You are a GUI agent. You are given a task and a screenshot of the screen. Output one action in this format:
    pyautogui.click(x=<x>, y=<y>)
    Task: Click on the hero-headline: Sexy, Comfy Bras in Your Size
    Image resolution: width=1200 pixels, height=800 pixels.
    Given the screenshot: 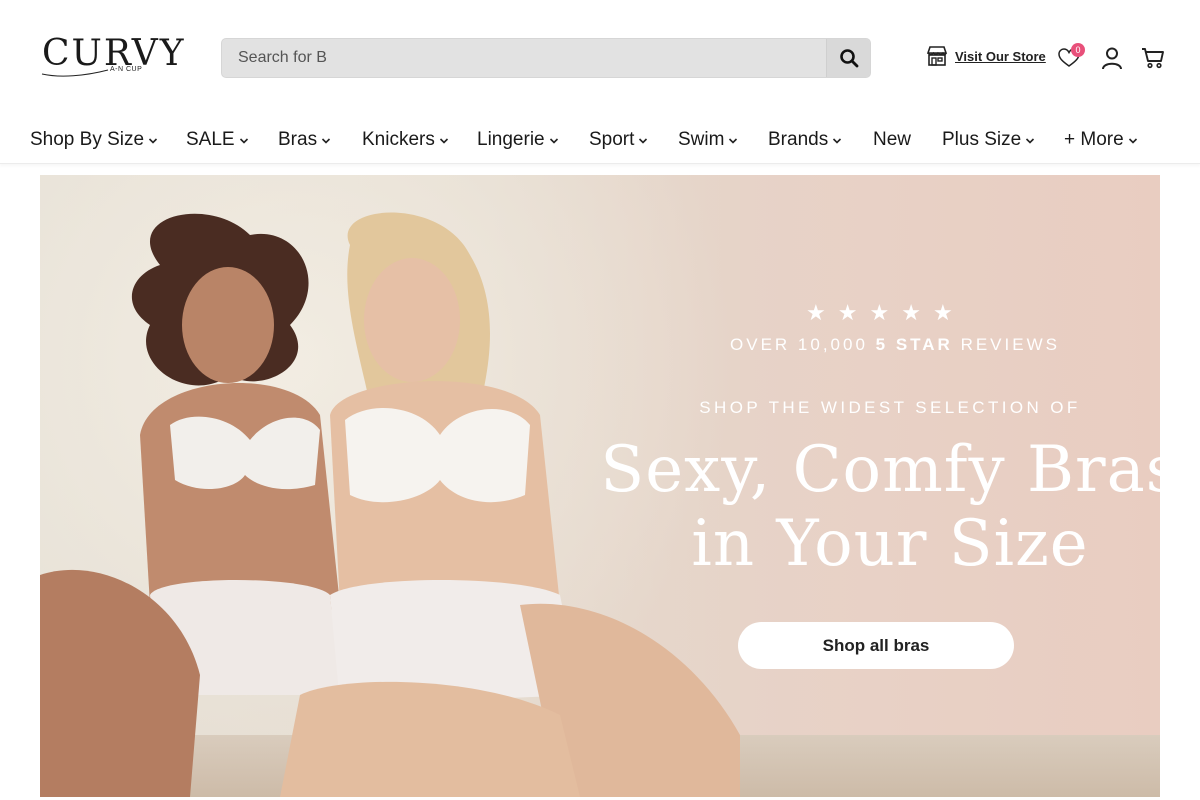 What is the action you would take?
    pyautogui.click(x=880, y=507)
    